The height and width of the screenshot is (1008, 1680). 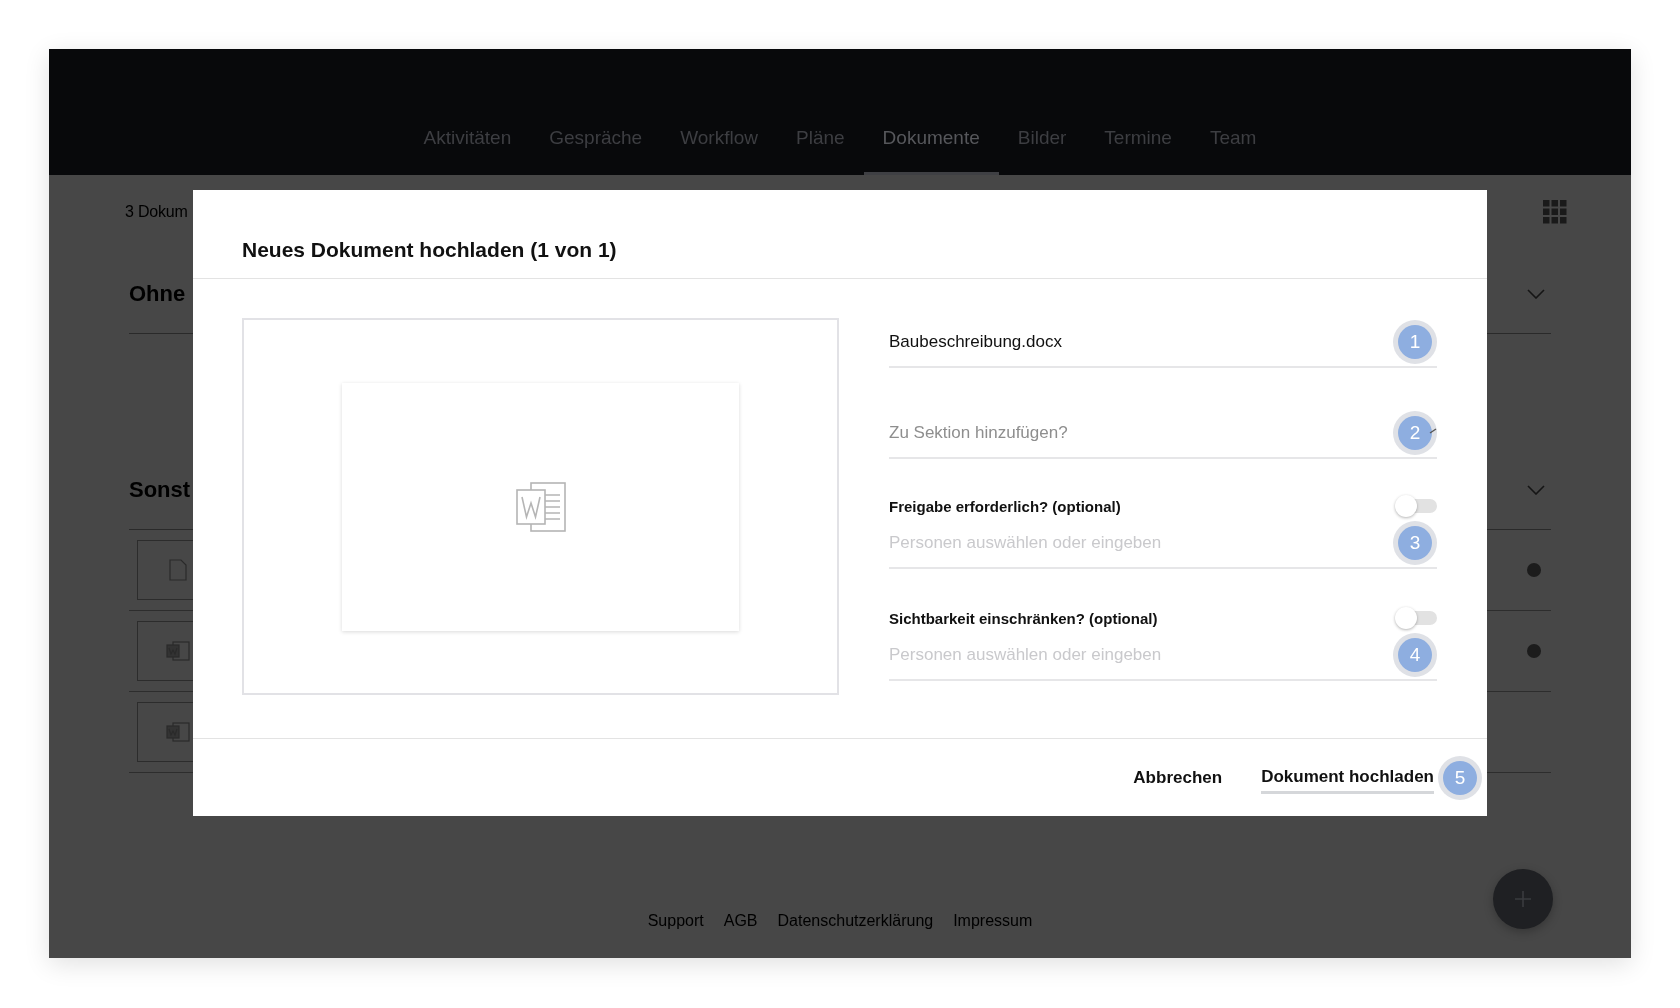 What do you see at coordinates (1005, 506) in the screenshot?
I see `field-label: Freigabe erforderlich? (optional)` at bounding box center [1005, 506].